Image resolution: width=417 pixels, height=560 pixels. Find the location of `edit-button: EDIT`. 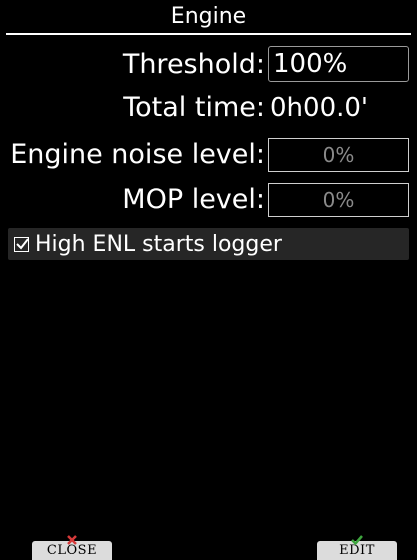

edit-button: EDIT is located at coordinates (357, 547).